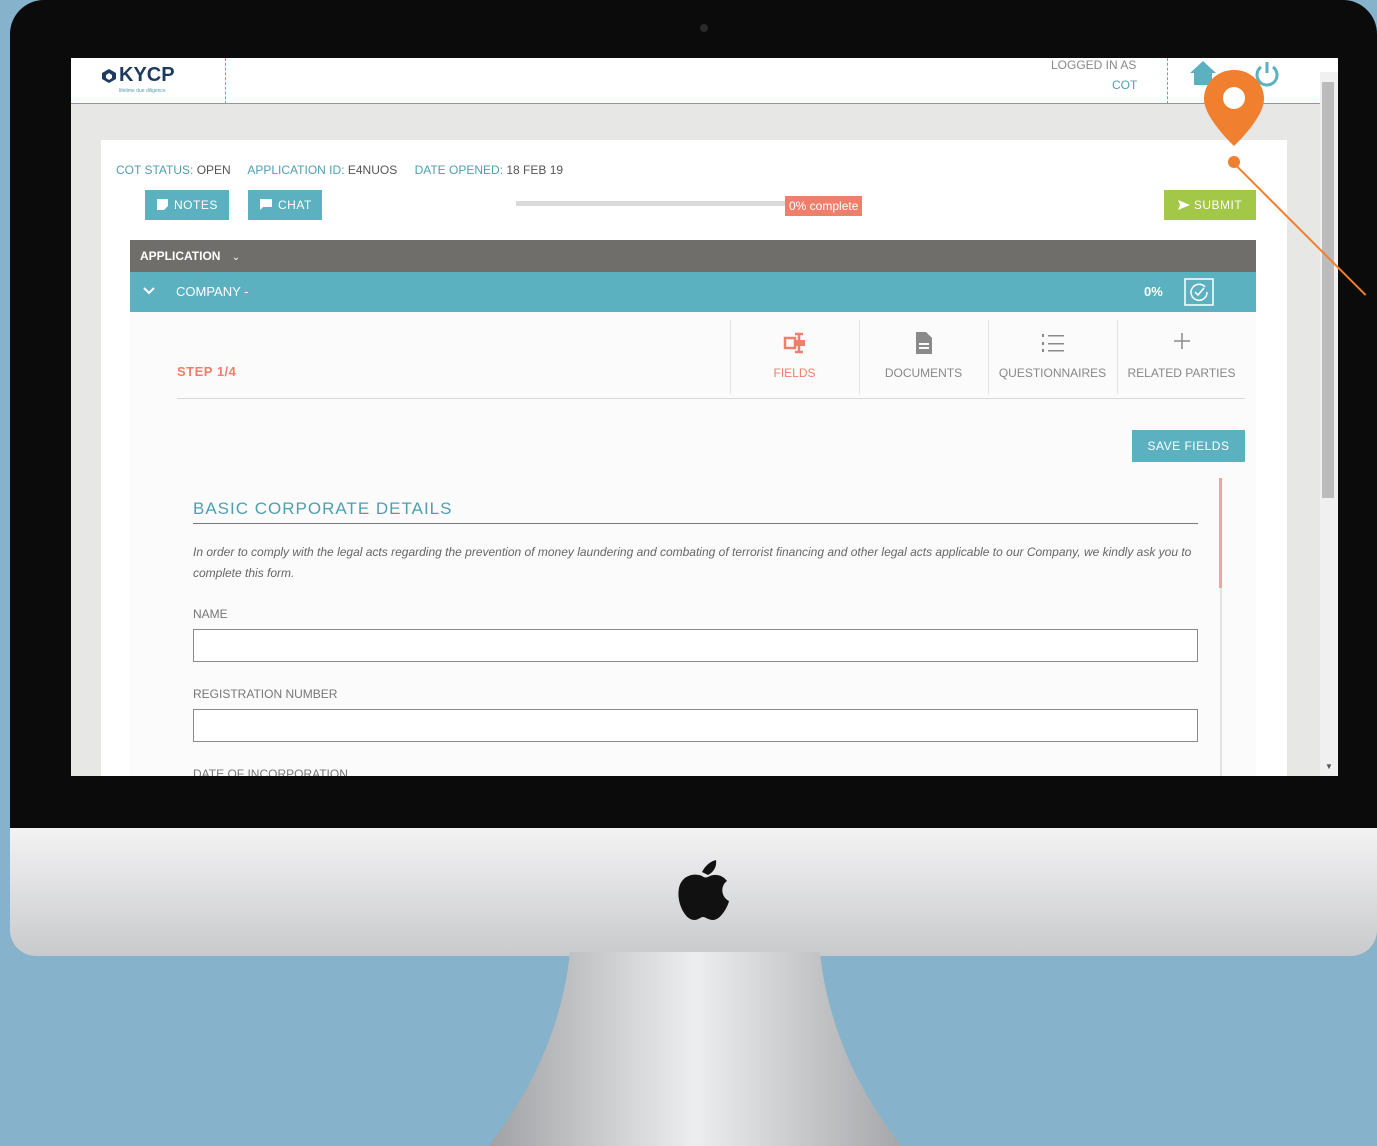  Describe the element at coordinates (1328, 290) in the screenshot. I see `scroll-thumb` at that location.